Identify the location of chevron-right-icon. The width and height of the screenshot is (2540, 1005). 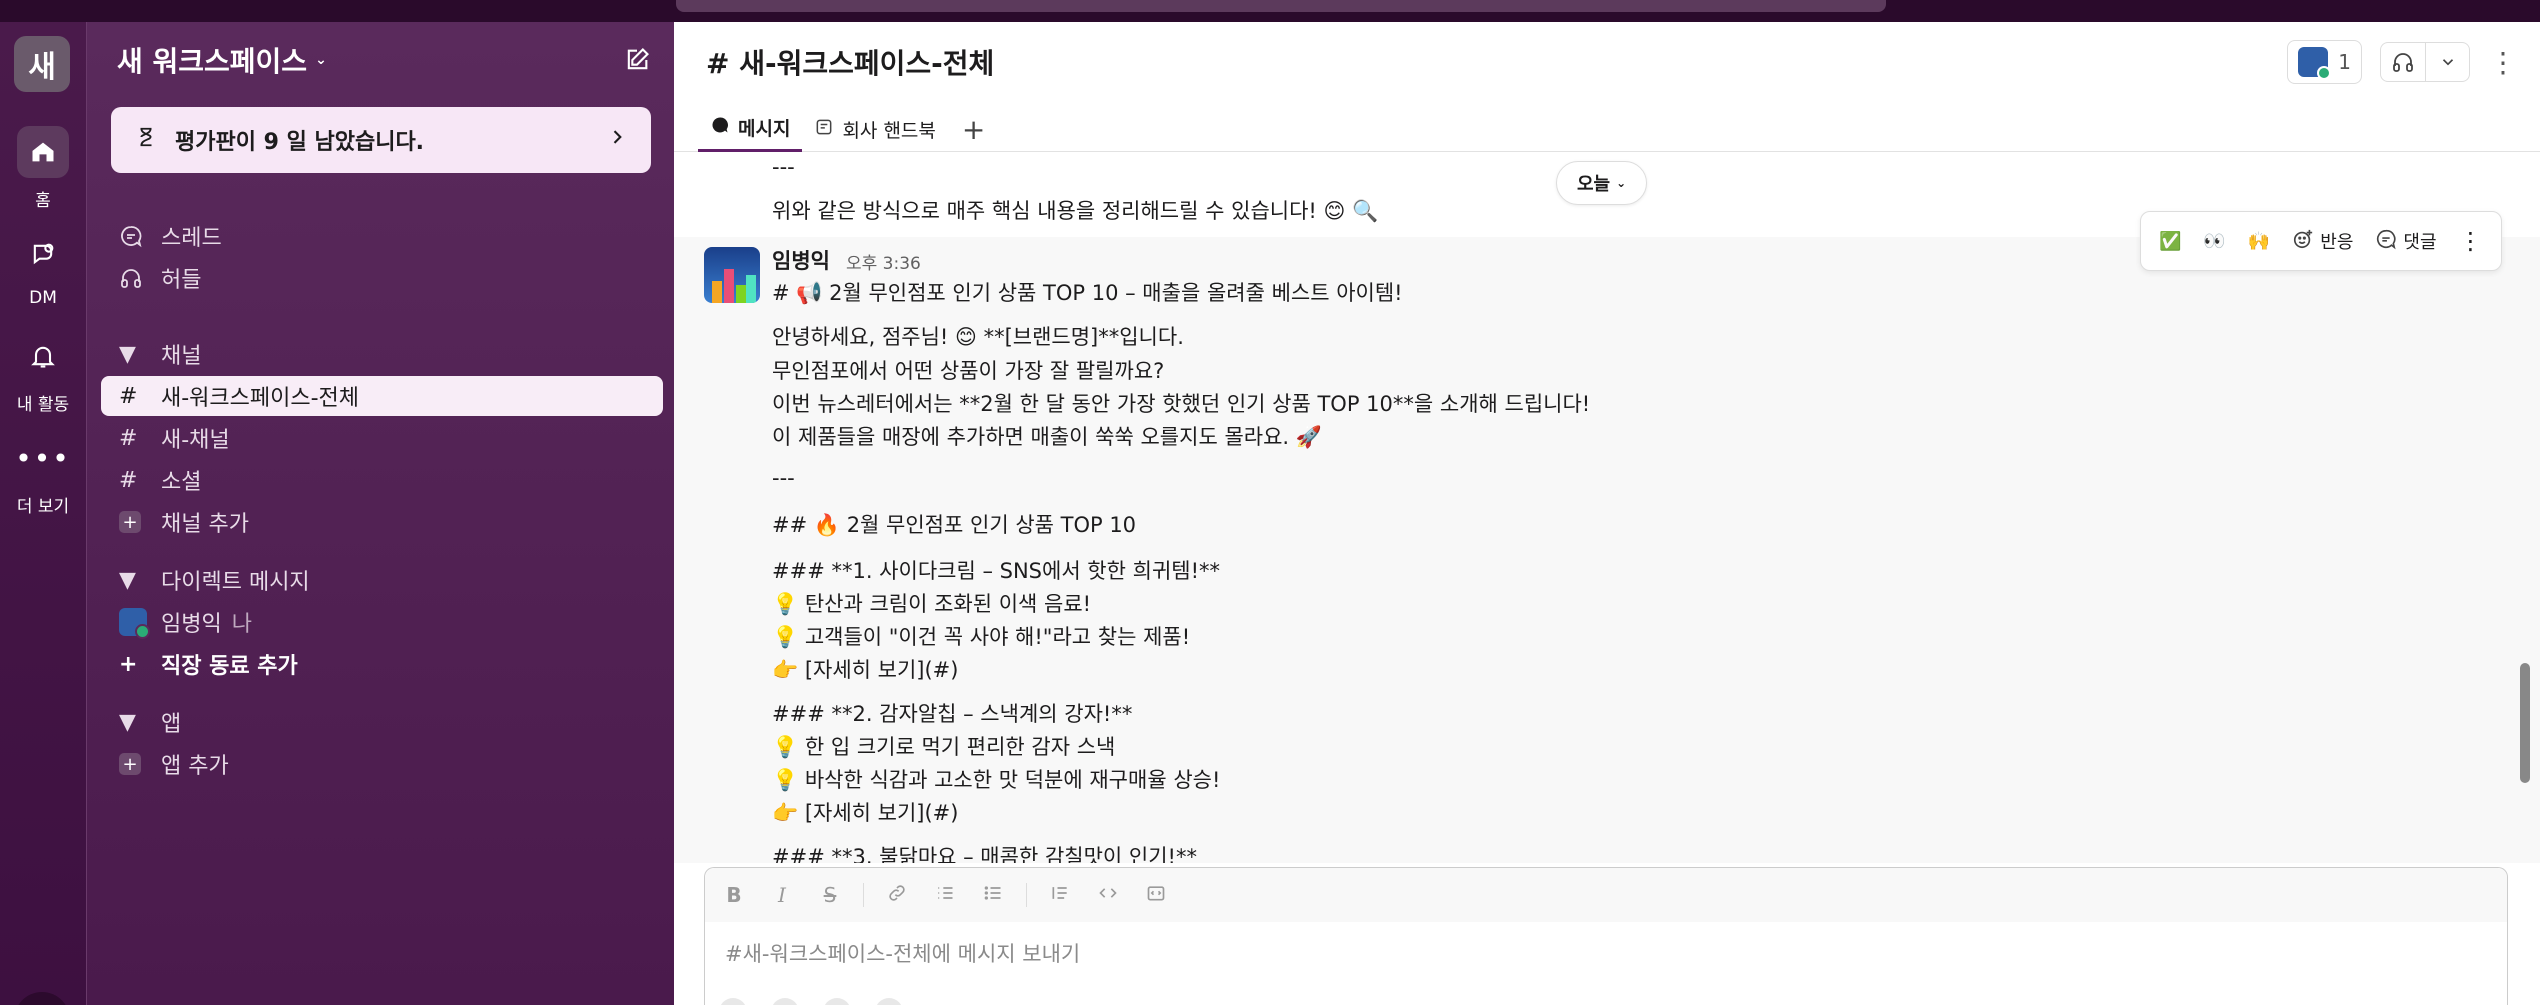
(617, 140).